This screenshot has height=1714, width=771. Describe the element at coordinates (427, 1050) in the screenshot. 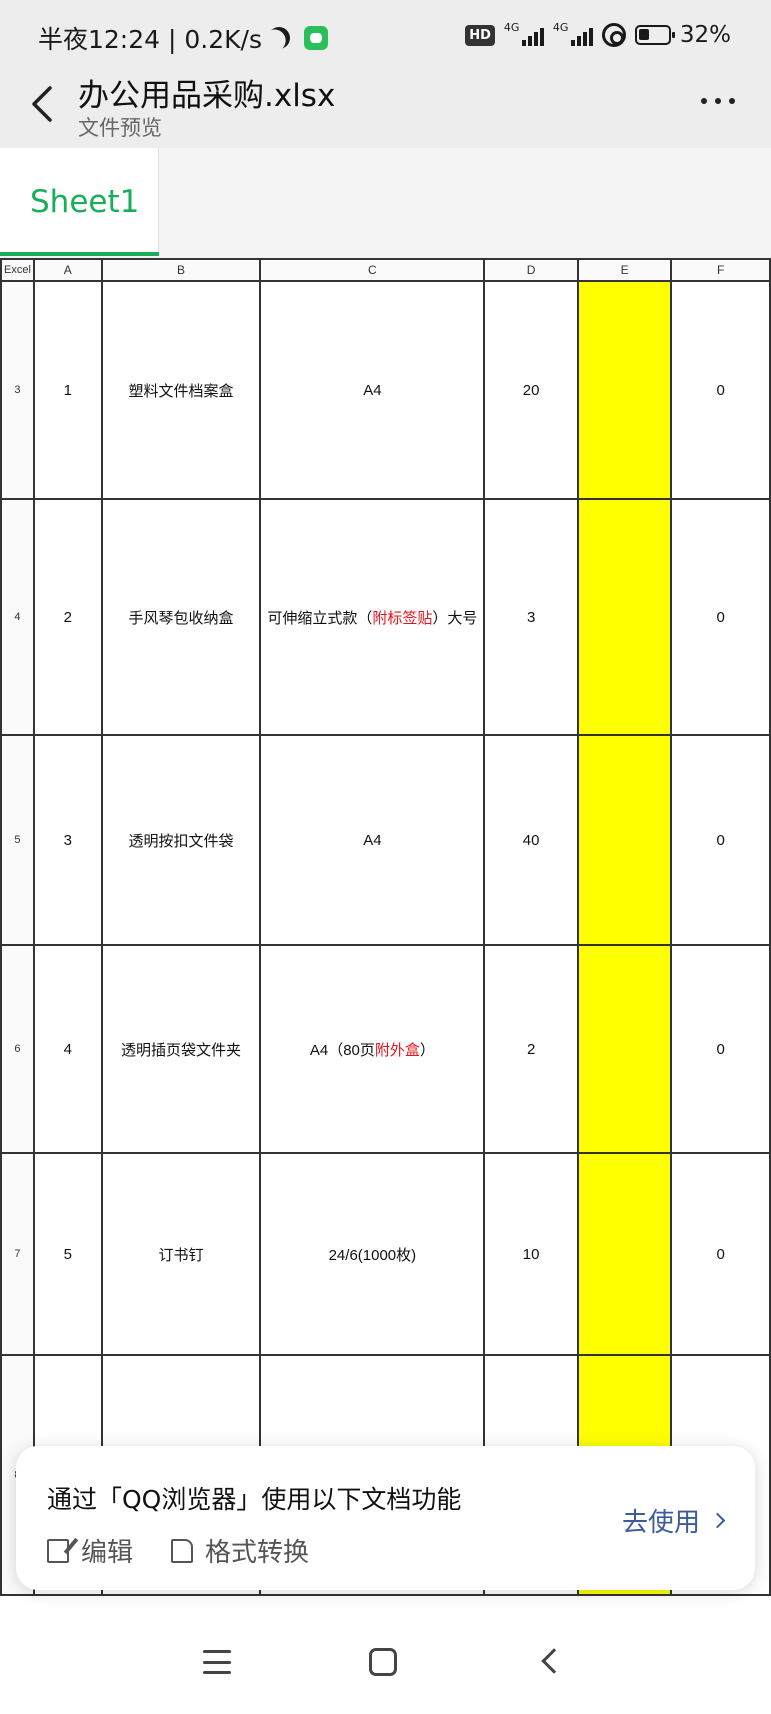

I see `spec-suffix: ）` at that location.